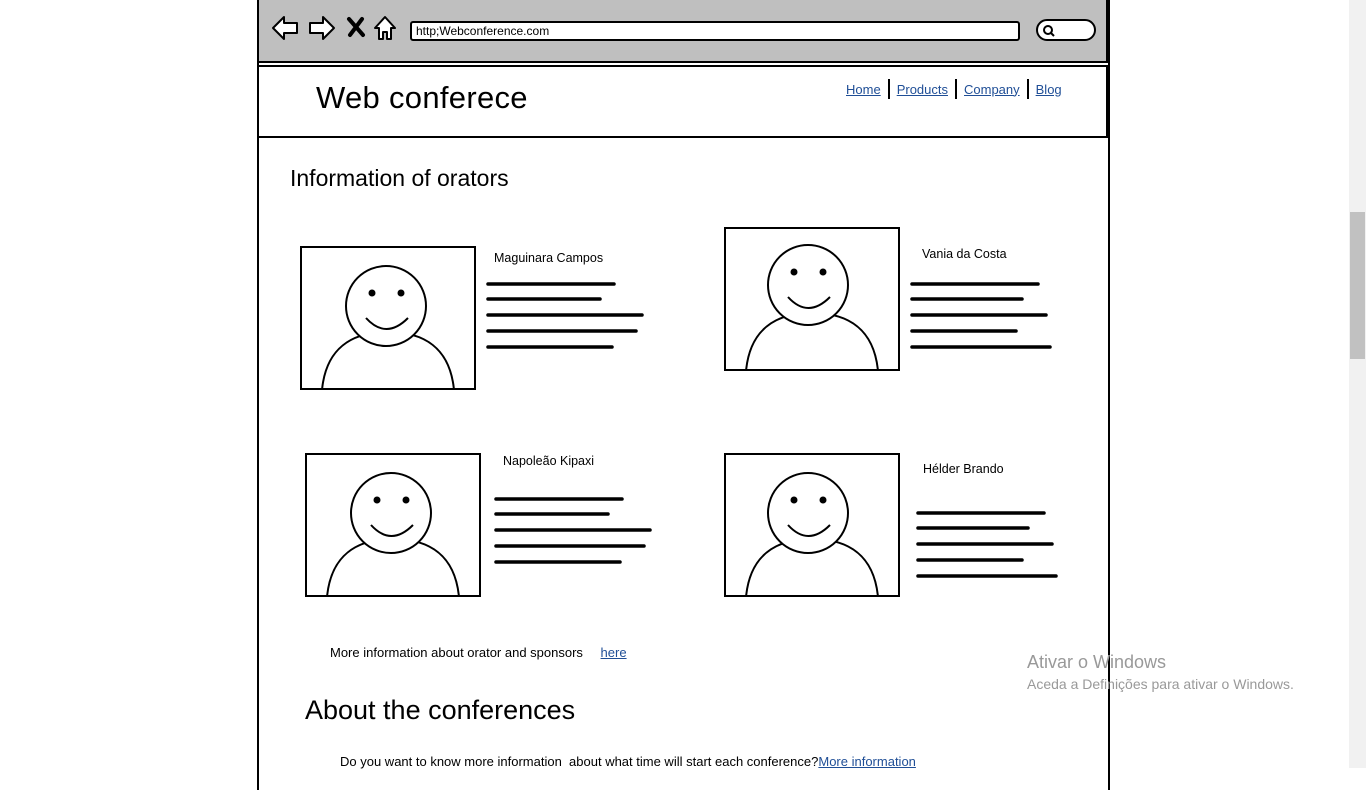 The width and height of the screenshot is (1366, 790). I want to click on nav-home-link: Home, so click(863, 89).